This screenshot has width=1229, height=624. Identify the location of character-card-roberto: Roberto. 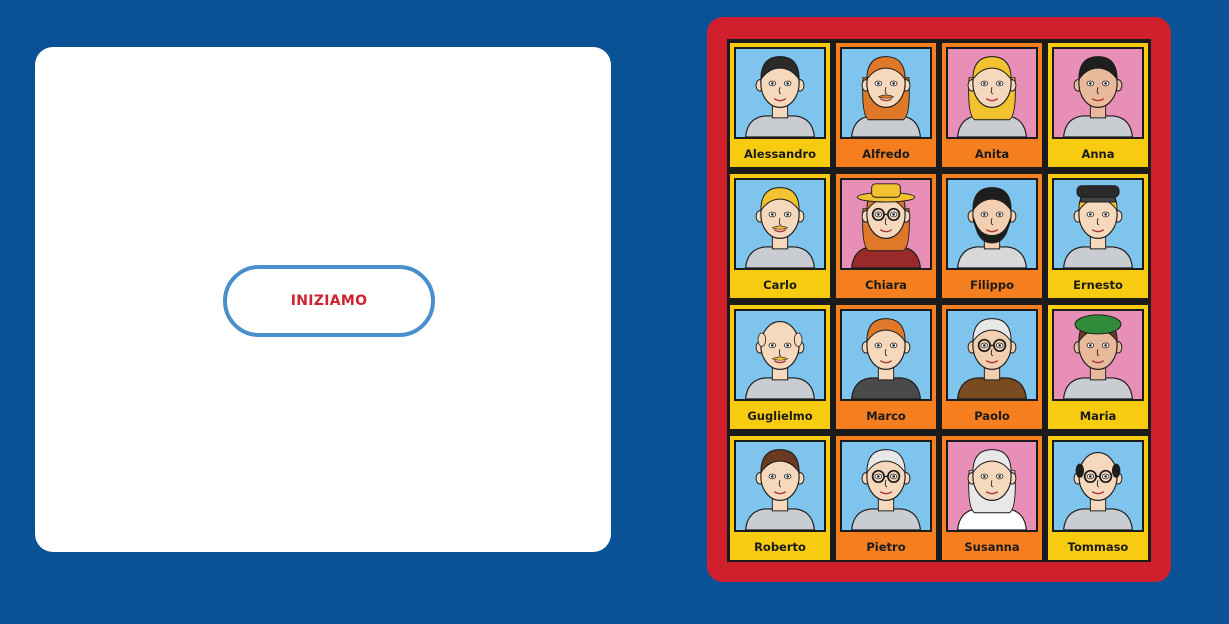
(780, 498).